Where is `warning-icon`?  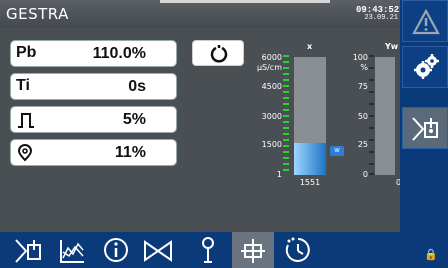
warning-icon is located at coordinates (426, 22).